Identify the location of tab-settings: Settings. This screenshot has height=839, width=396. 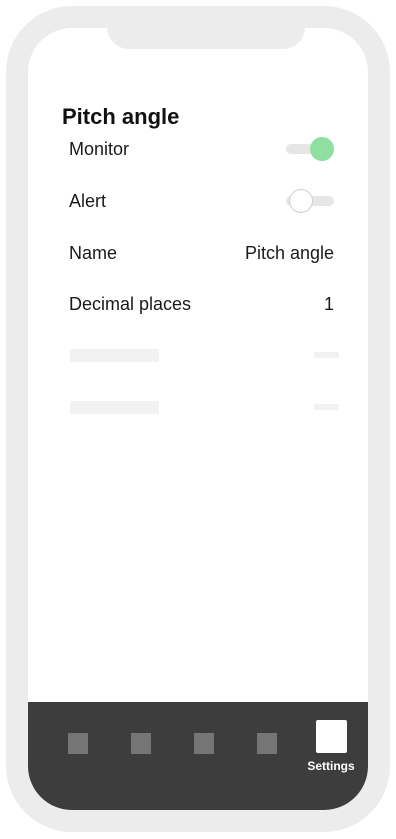
(331, 746).